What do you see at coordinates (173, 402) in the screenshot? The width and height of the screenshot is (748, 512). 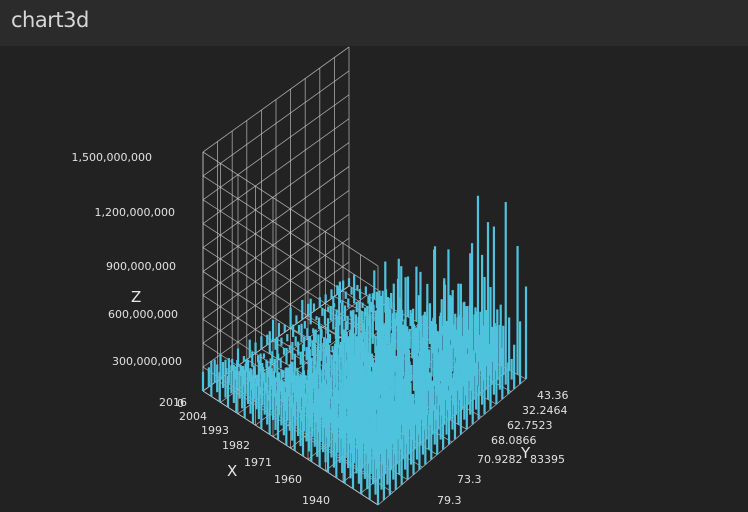 I see `x-tick-label: 2016` at bounding box center [173, 402].